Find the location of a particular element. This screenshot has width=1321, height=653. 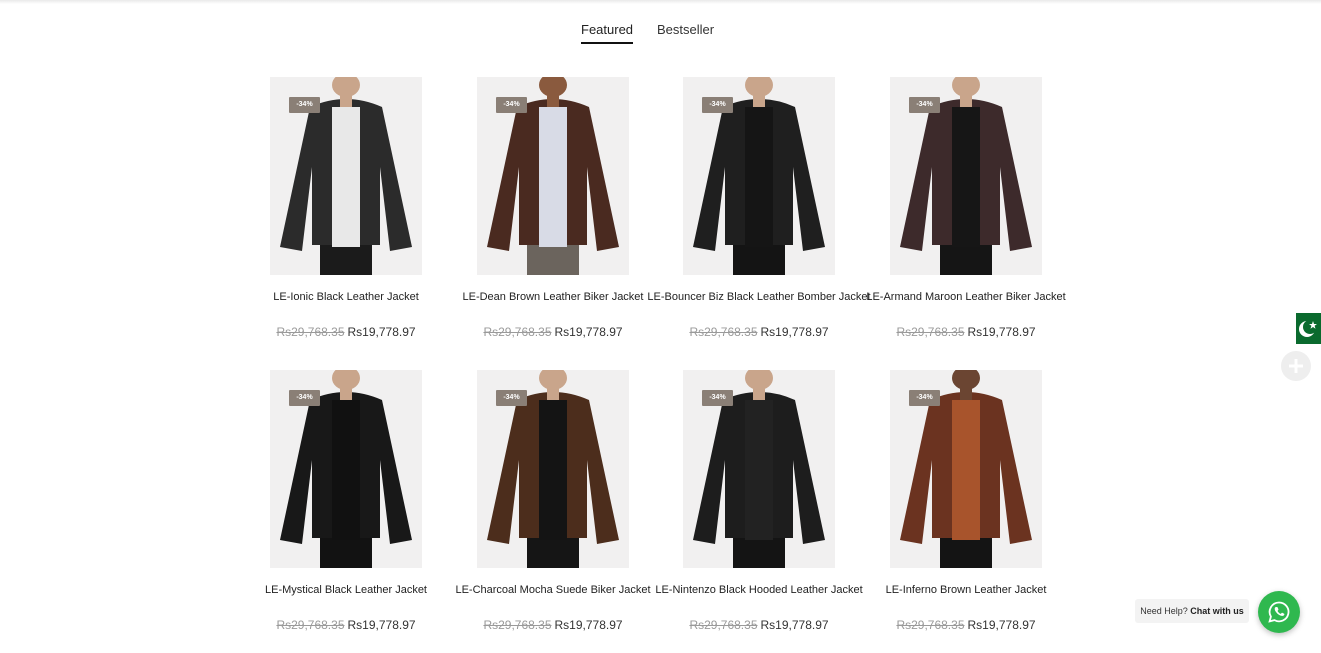

whatsapp-icon is located at coordinates (1279, 612).